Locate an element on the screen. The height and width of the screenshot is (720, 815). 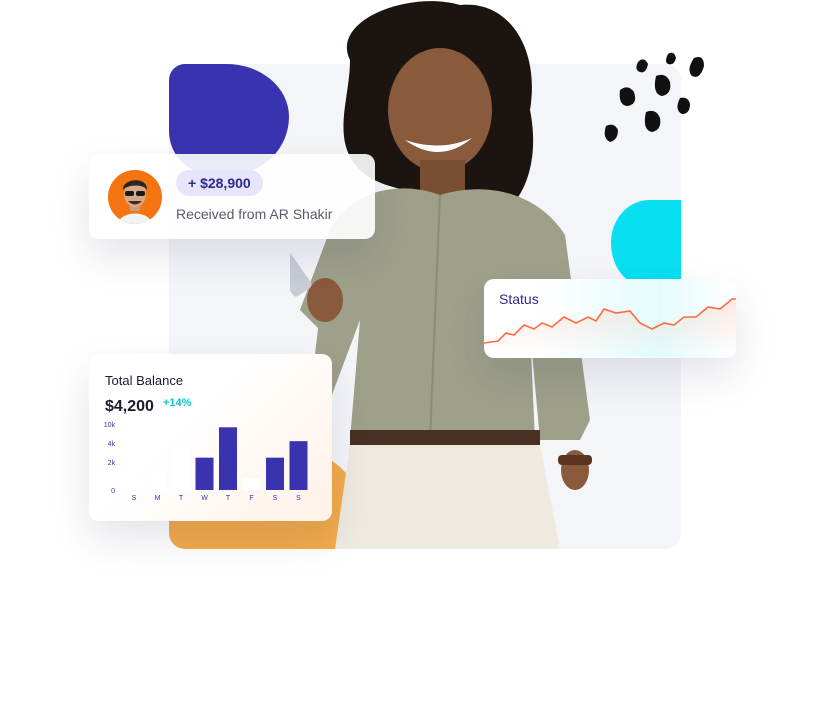
weekly-balance-bar-chart: 10k 4k 2k 0 S M T W T F S S is located at coordinates (206, 462).